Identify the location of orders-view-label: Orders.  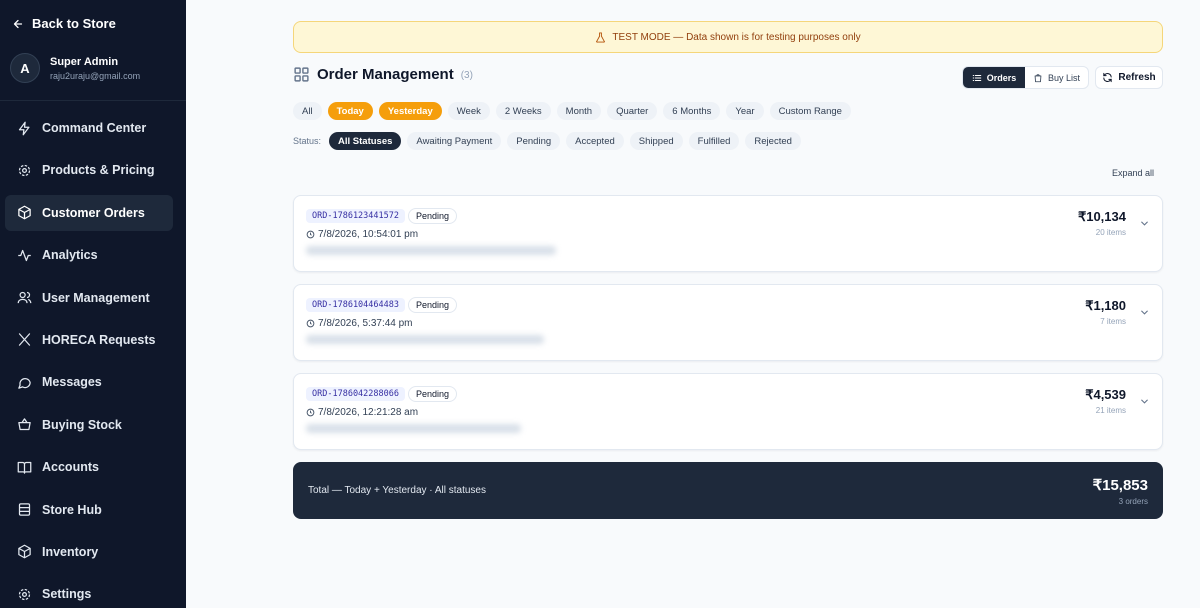
(1001, 77).